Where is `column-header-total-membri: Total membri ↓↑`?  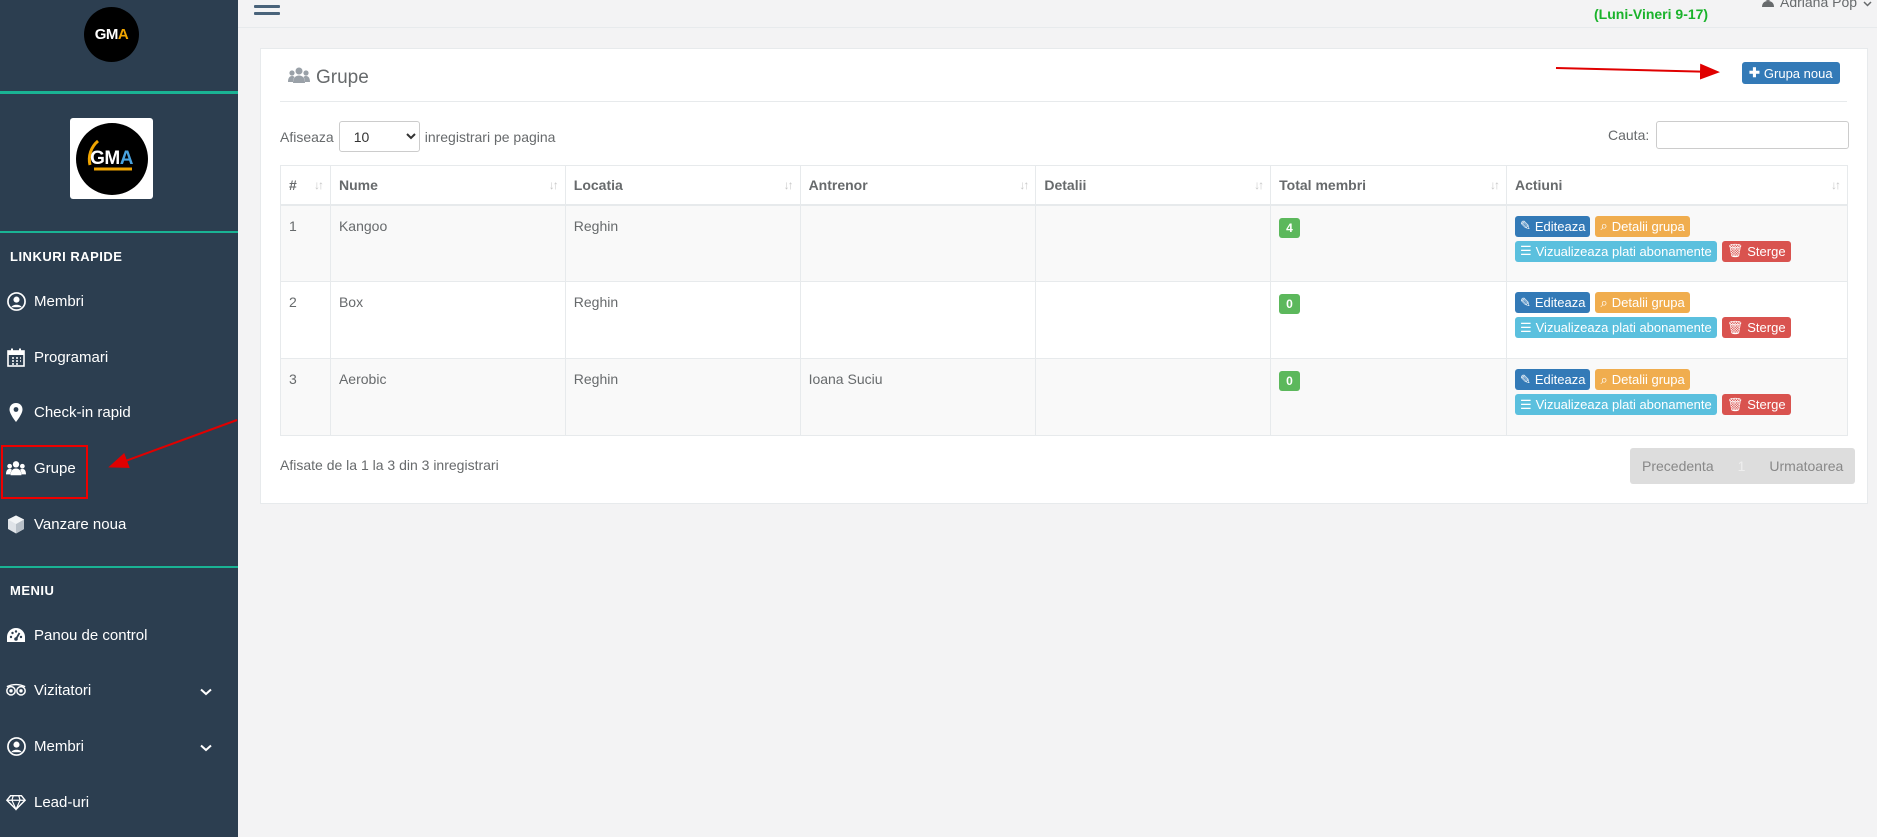
column-header-total-membri: Total membri ↓↑ is located at coordinates (1388, 185).